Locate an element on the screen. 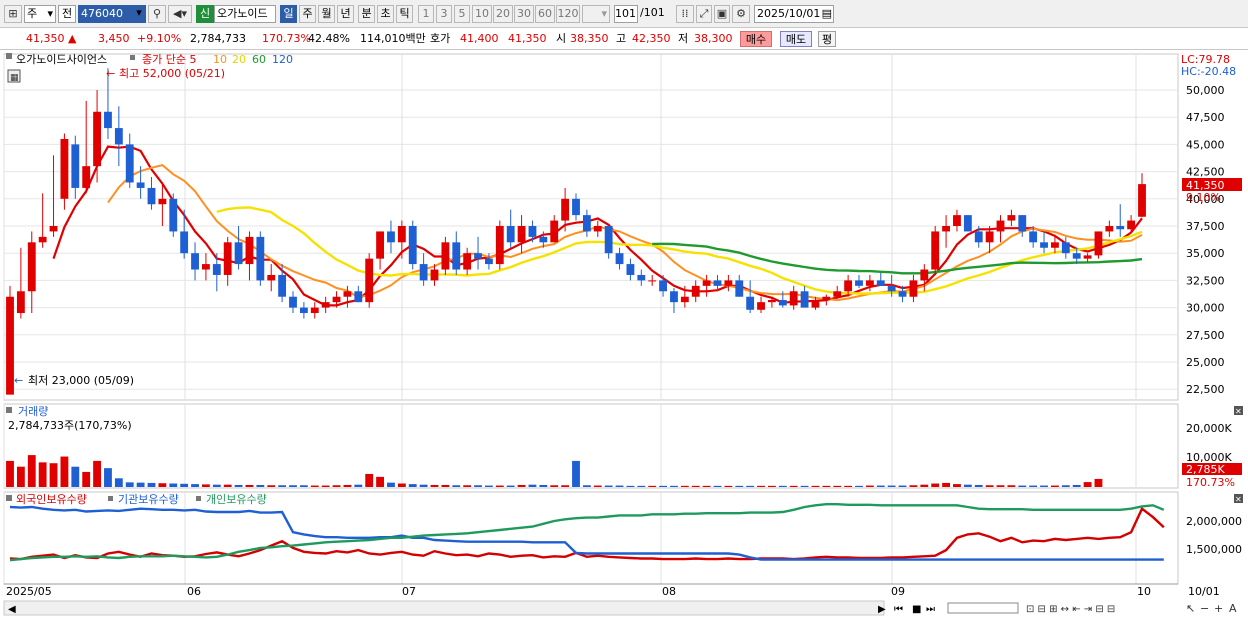 This screenshot has height=621, width=1248. volume-panel is located at coordinates (591, 446).